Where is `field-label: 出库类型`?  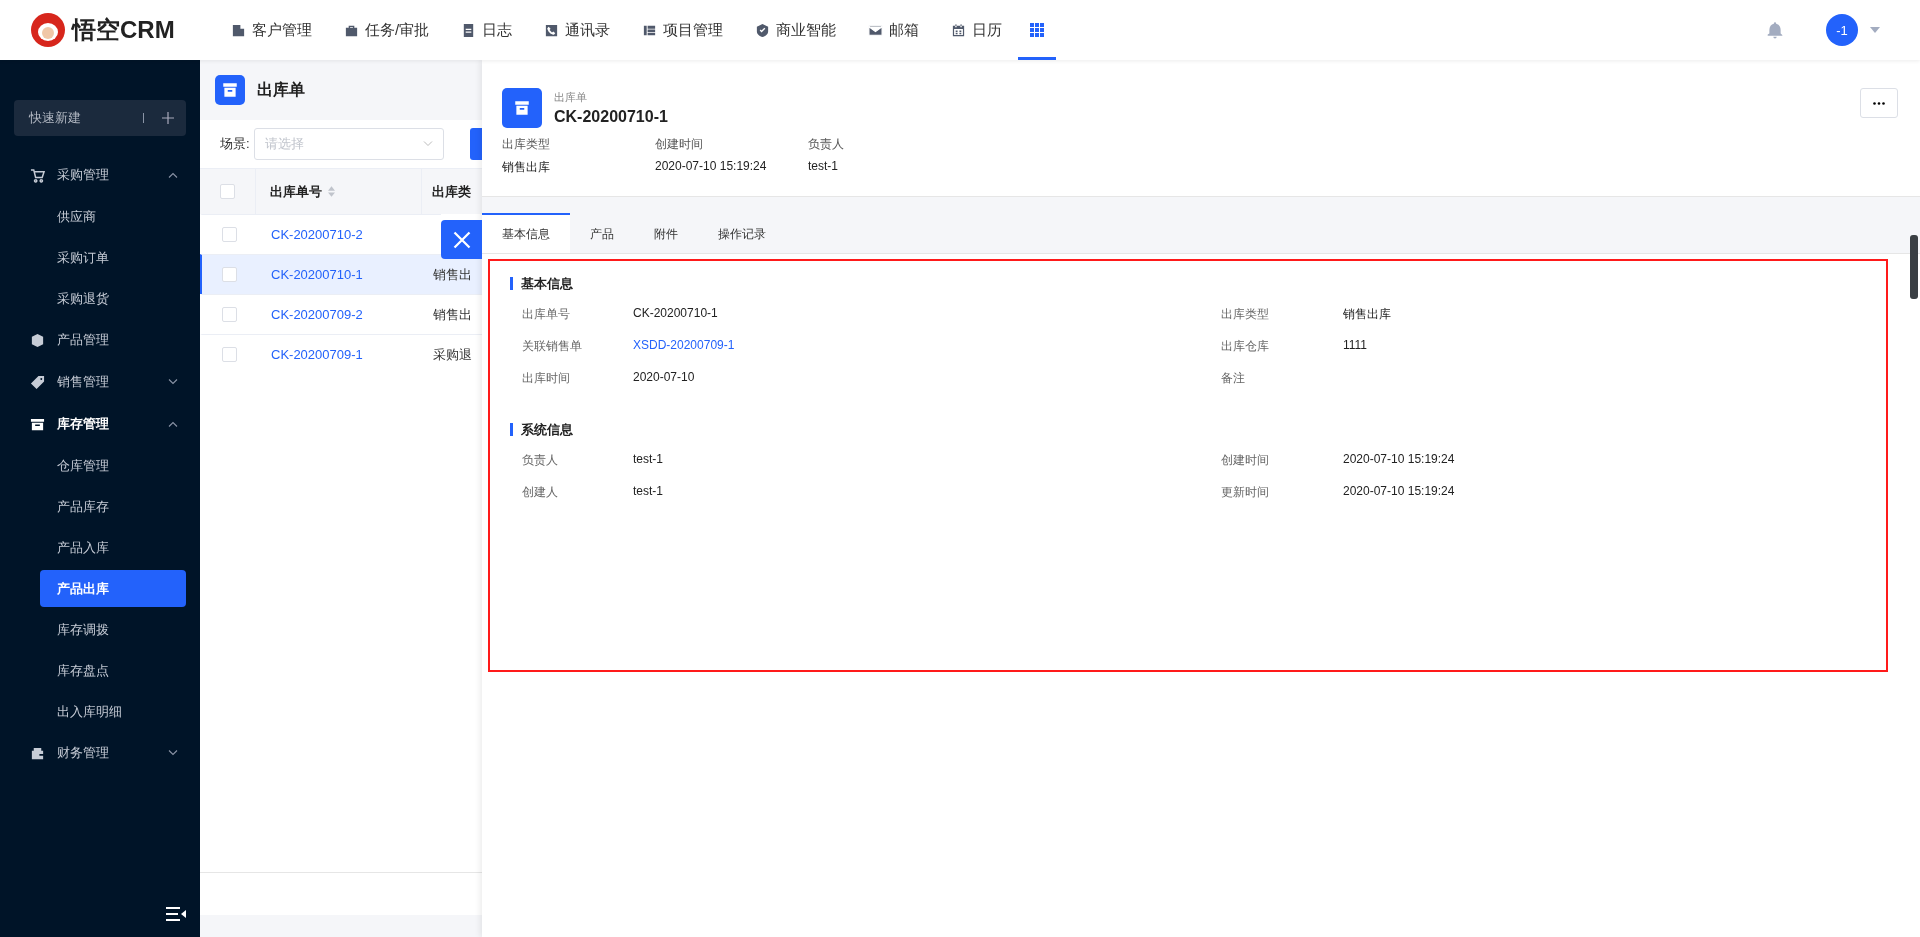 field-label: 出库类型 is located at coordinates (1245, 314).